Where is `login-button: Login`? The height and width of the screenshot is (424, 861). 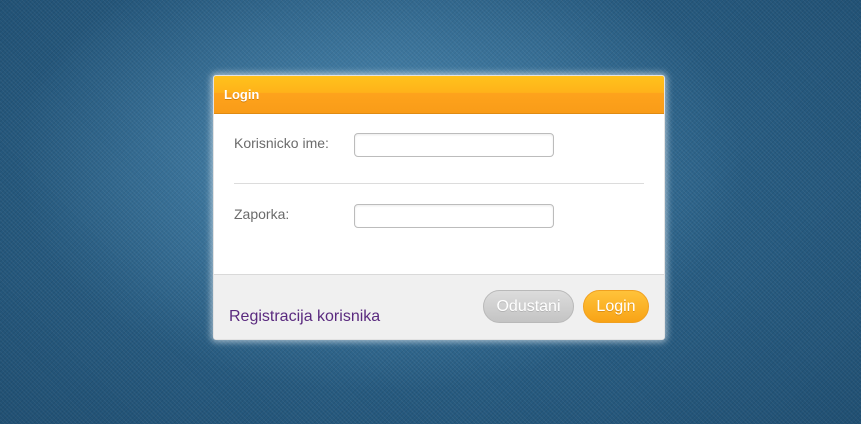 login-button: Login is located at coordinates (616, 306).